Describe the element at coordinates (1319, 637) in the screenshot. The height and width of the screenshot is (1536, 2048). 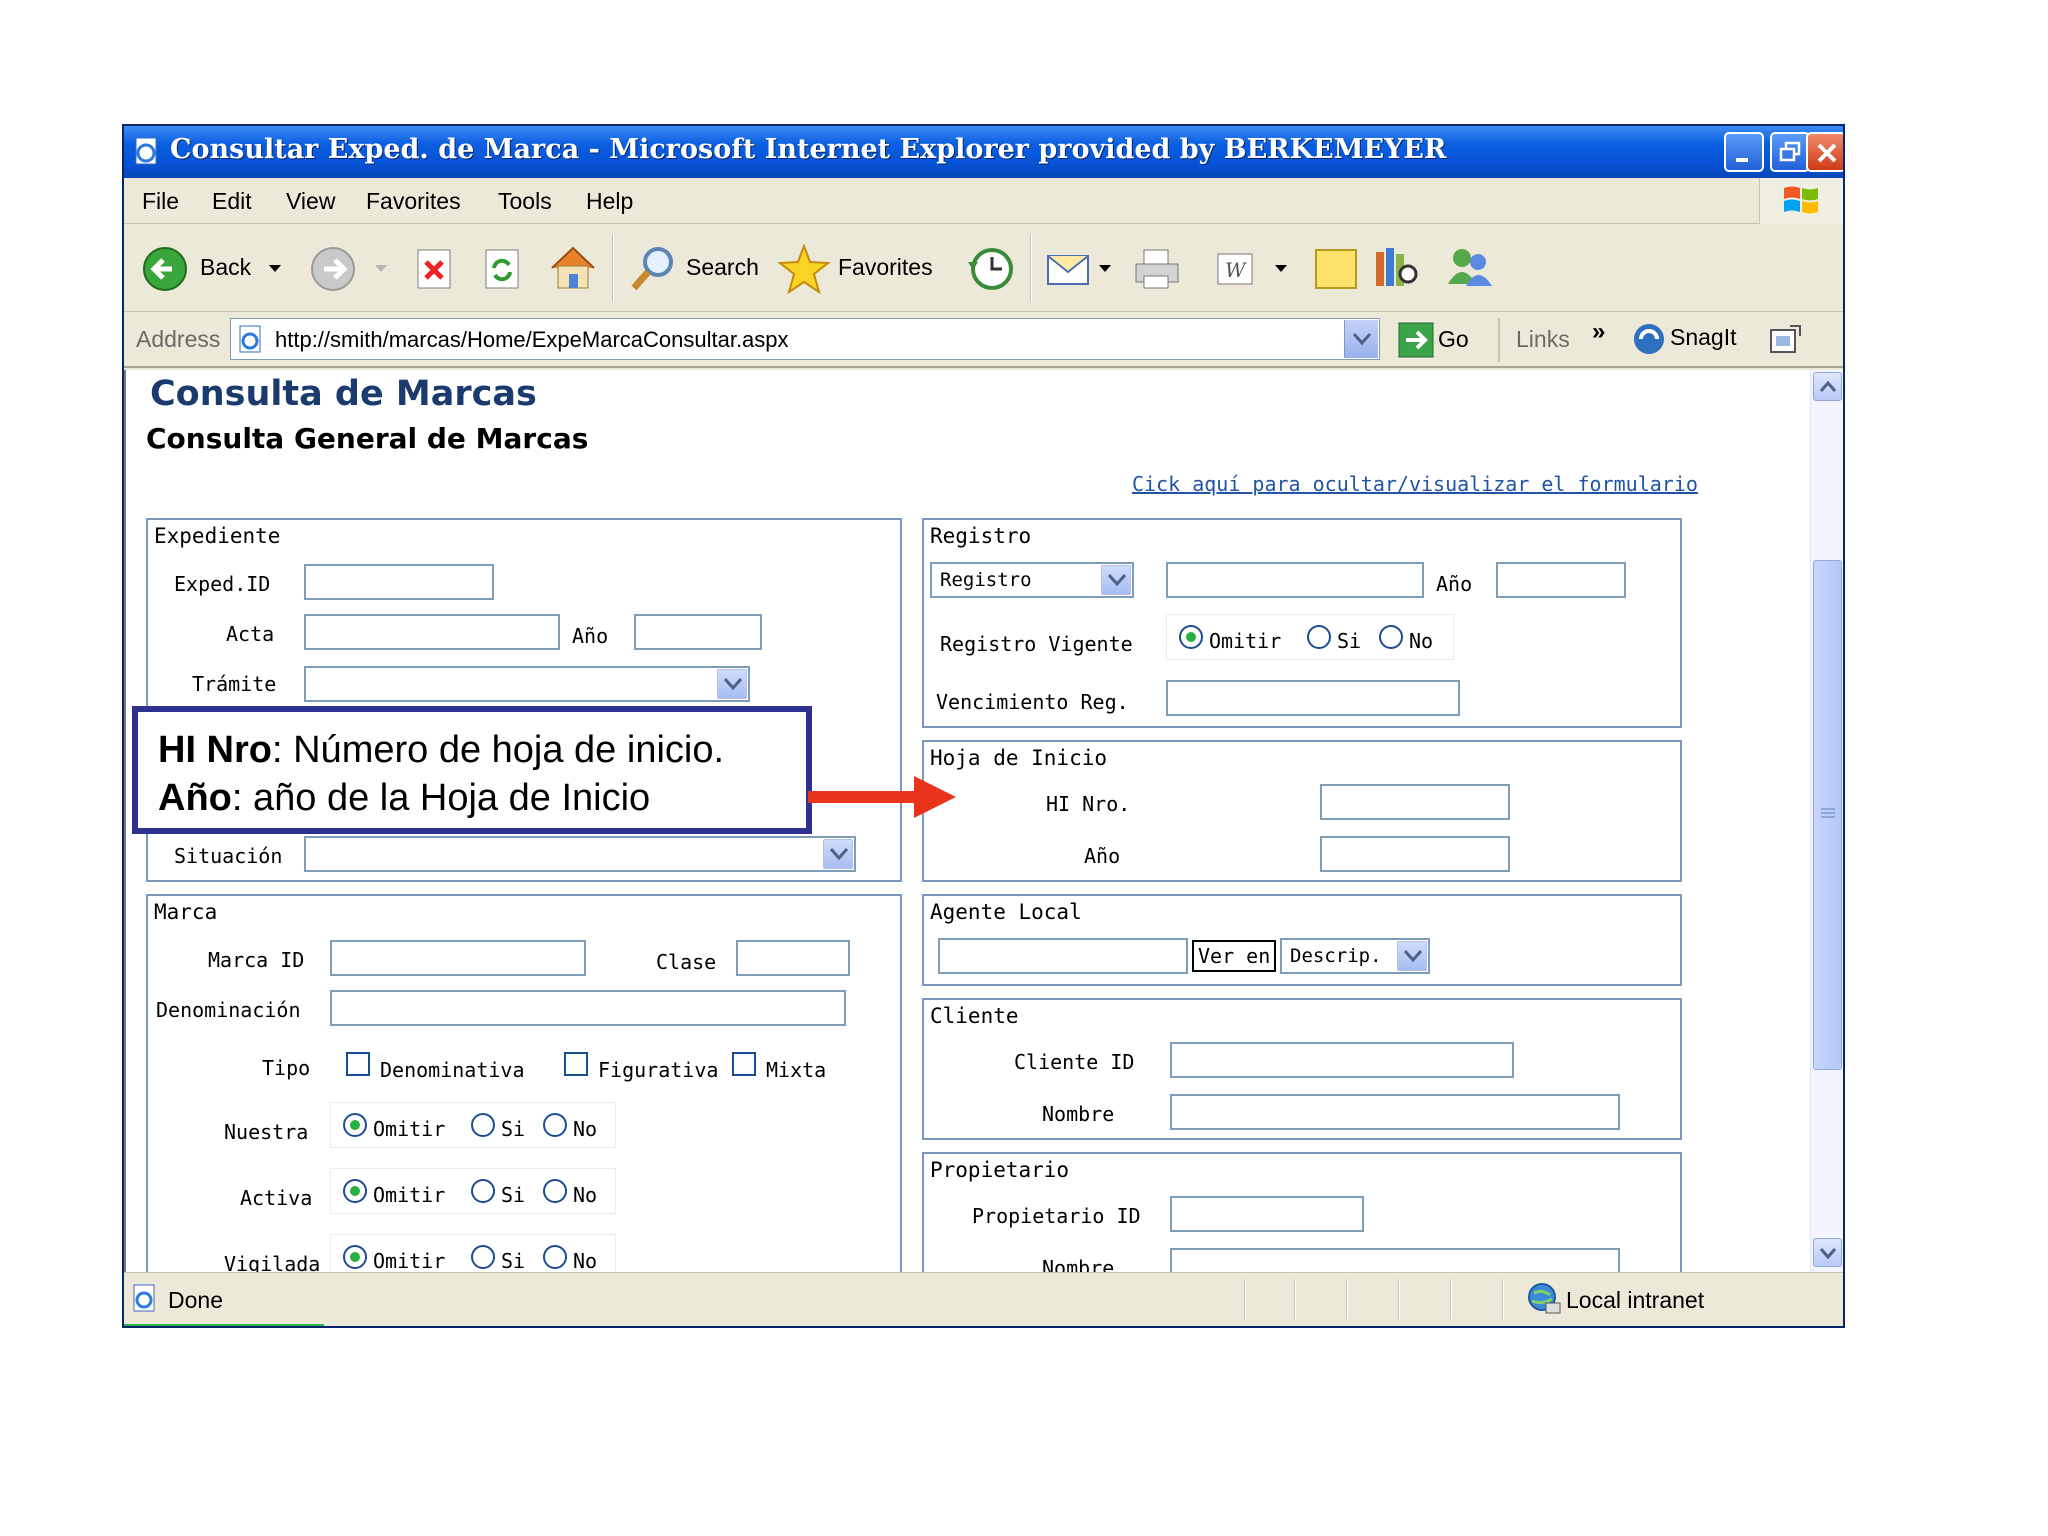
I see `vigente-si-radio` at that location.